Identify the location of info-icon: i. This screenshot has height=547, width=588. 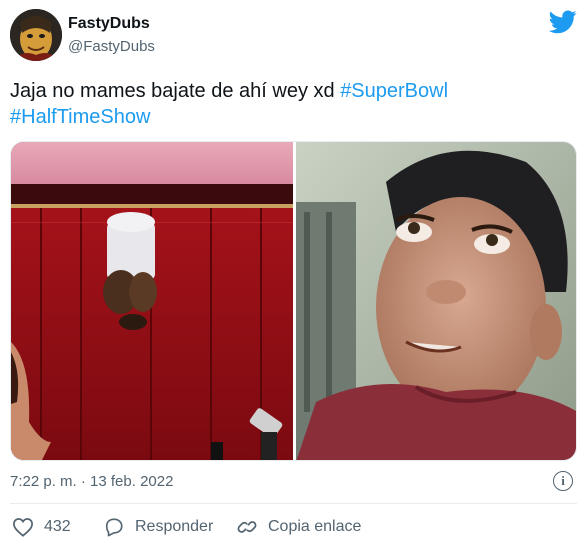
(563, 481).